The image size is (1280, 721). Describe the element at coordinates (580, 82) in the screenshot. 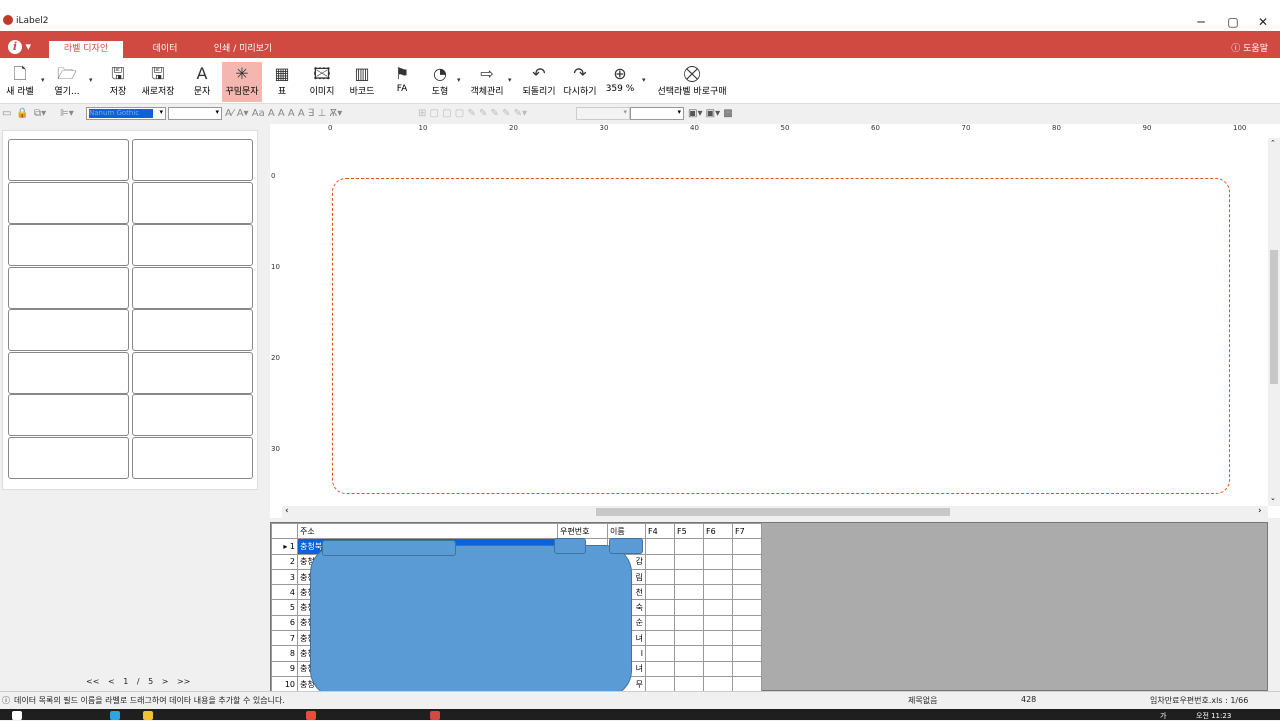

I see `redo-button: ↷ 다시하기` at that location.